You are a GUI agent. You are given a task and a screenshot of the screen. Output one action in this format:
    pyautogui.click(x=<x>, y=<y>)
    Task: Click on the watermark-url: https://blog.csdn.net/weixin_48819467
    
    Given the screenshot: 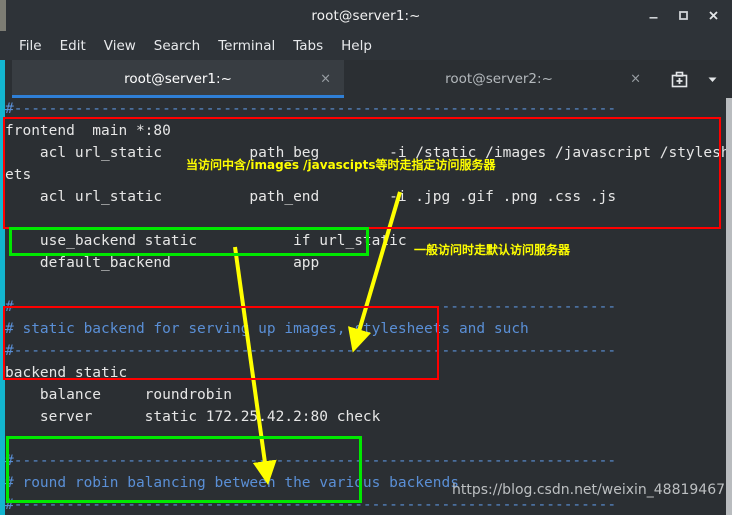 What is the action you would take?
    pyautogui.click(x=589, y=490)
    